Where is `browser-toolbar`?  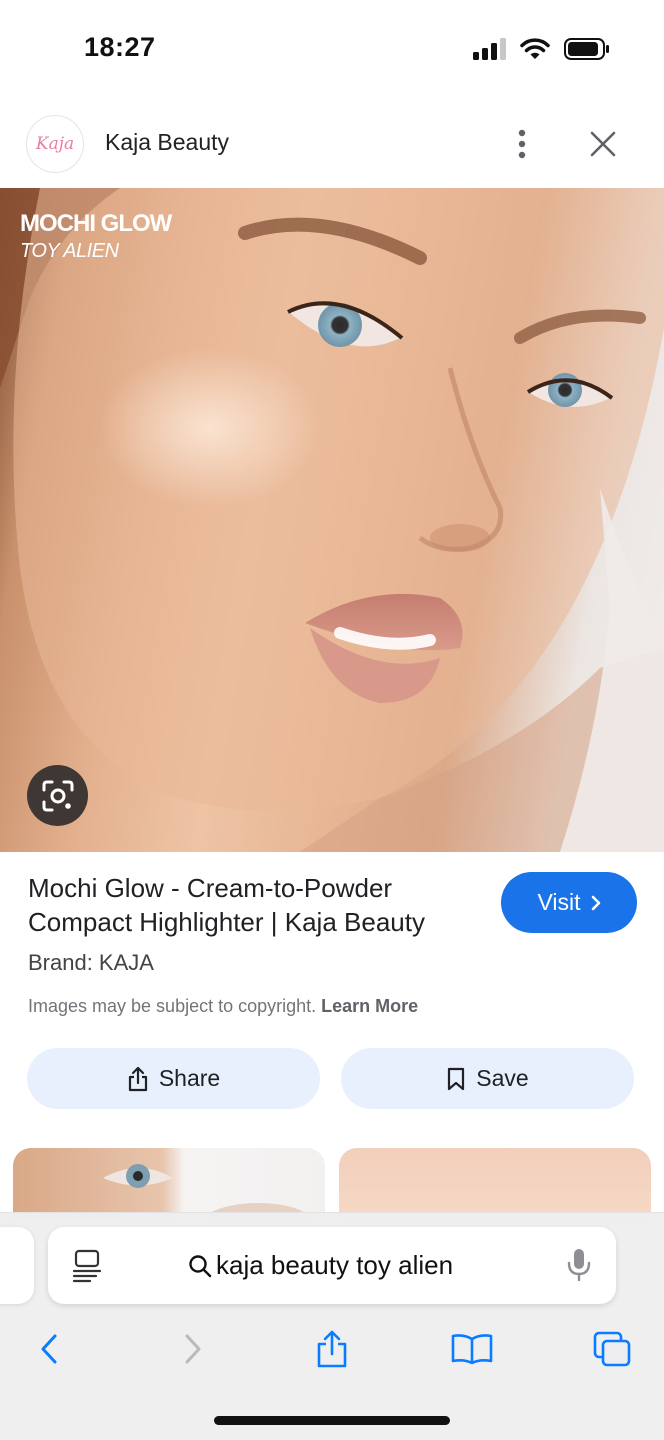
browser-toolbar is located at coordinates (332, 1350).